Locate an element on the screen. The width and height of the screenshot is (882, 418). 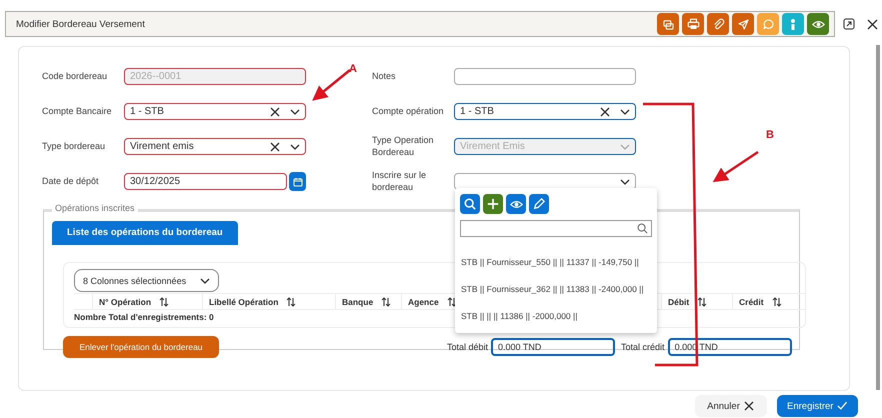
annotation-label: B is located at coordinates (770, 135).